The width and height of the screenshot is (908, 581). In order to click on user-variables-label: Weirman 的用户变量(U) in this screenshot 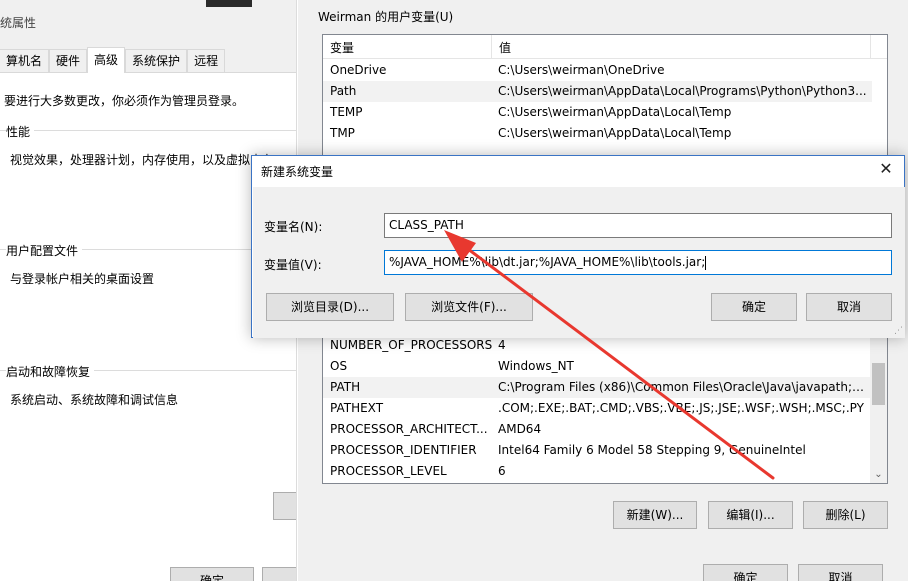, I will do `click(386, 17)`.